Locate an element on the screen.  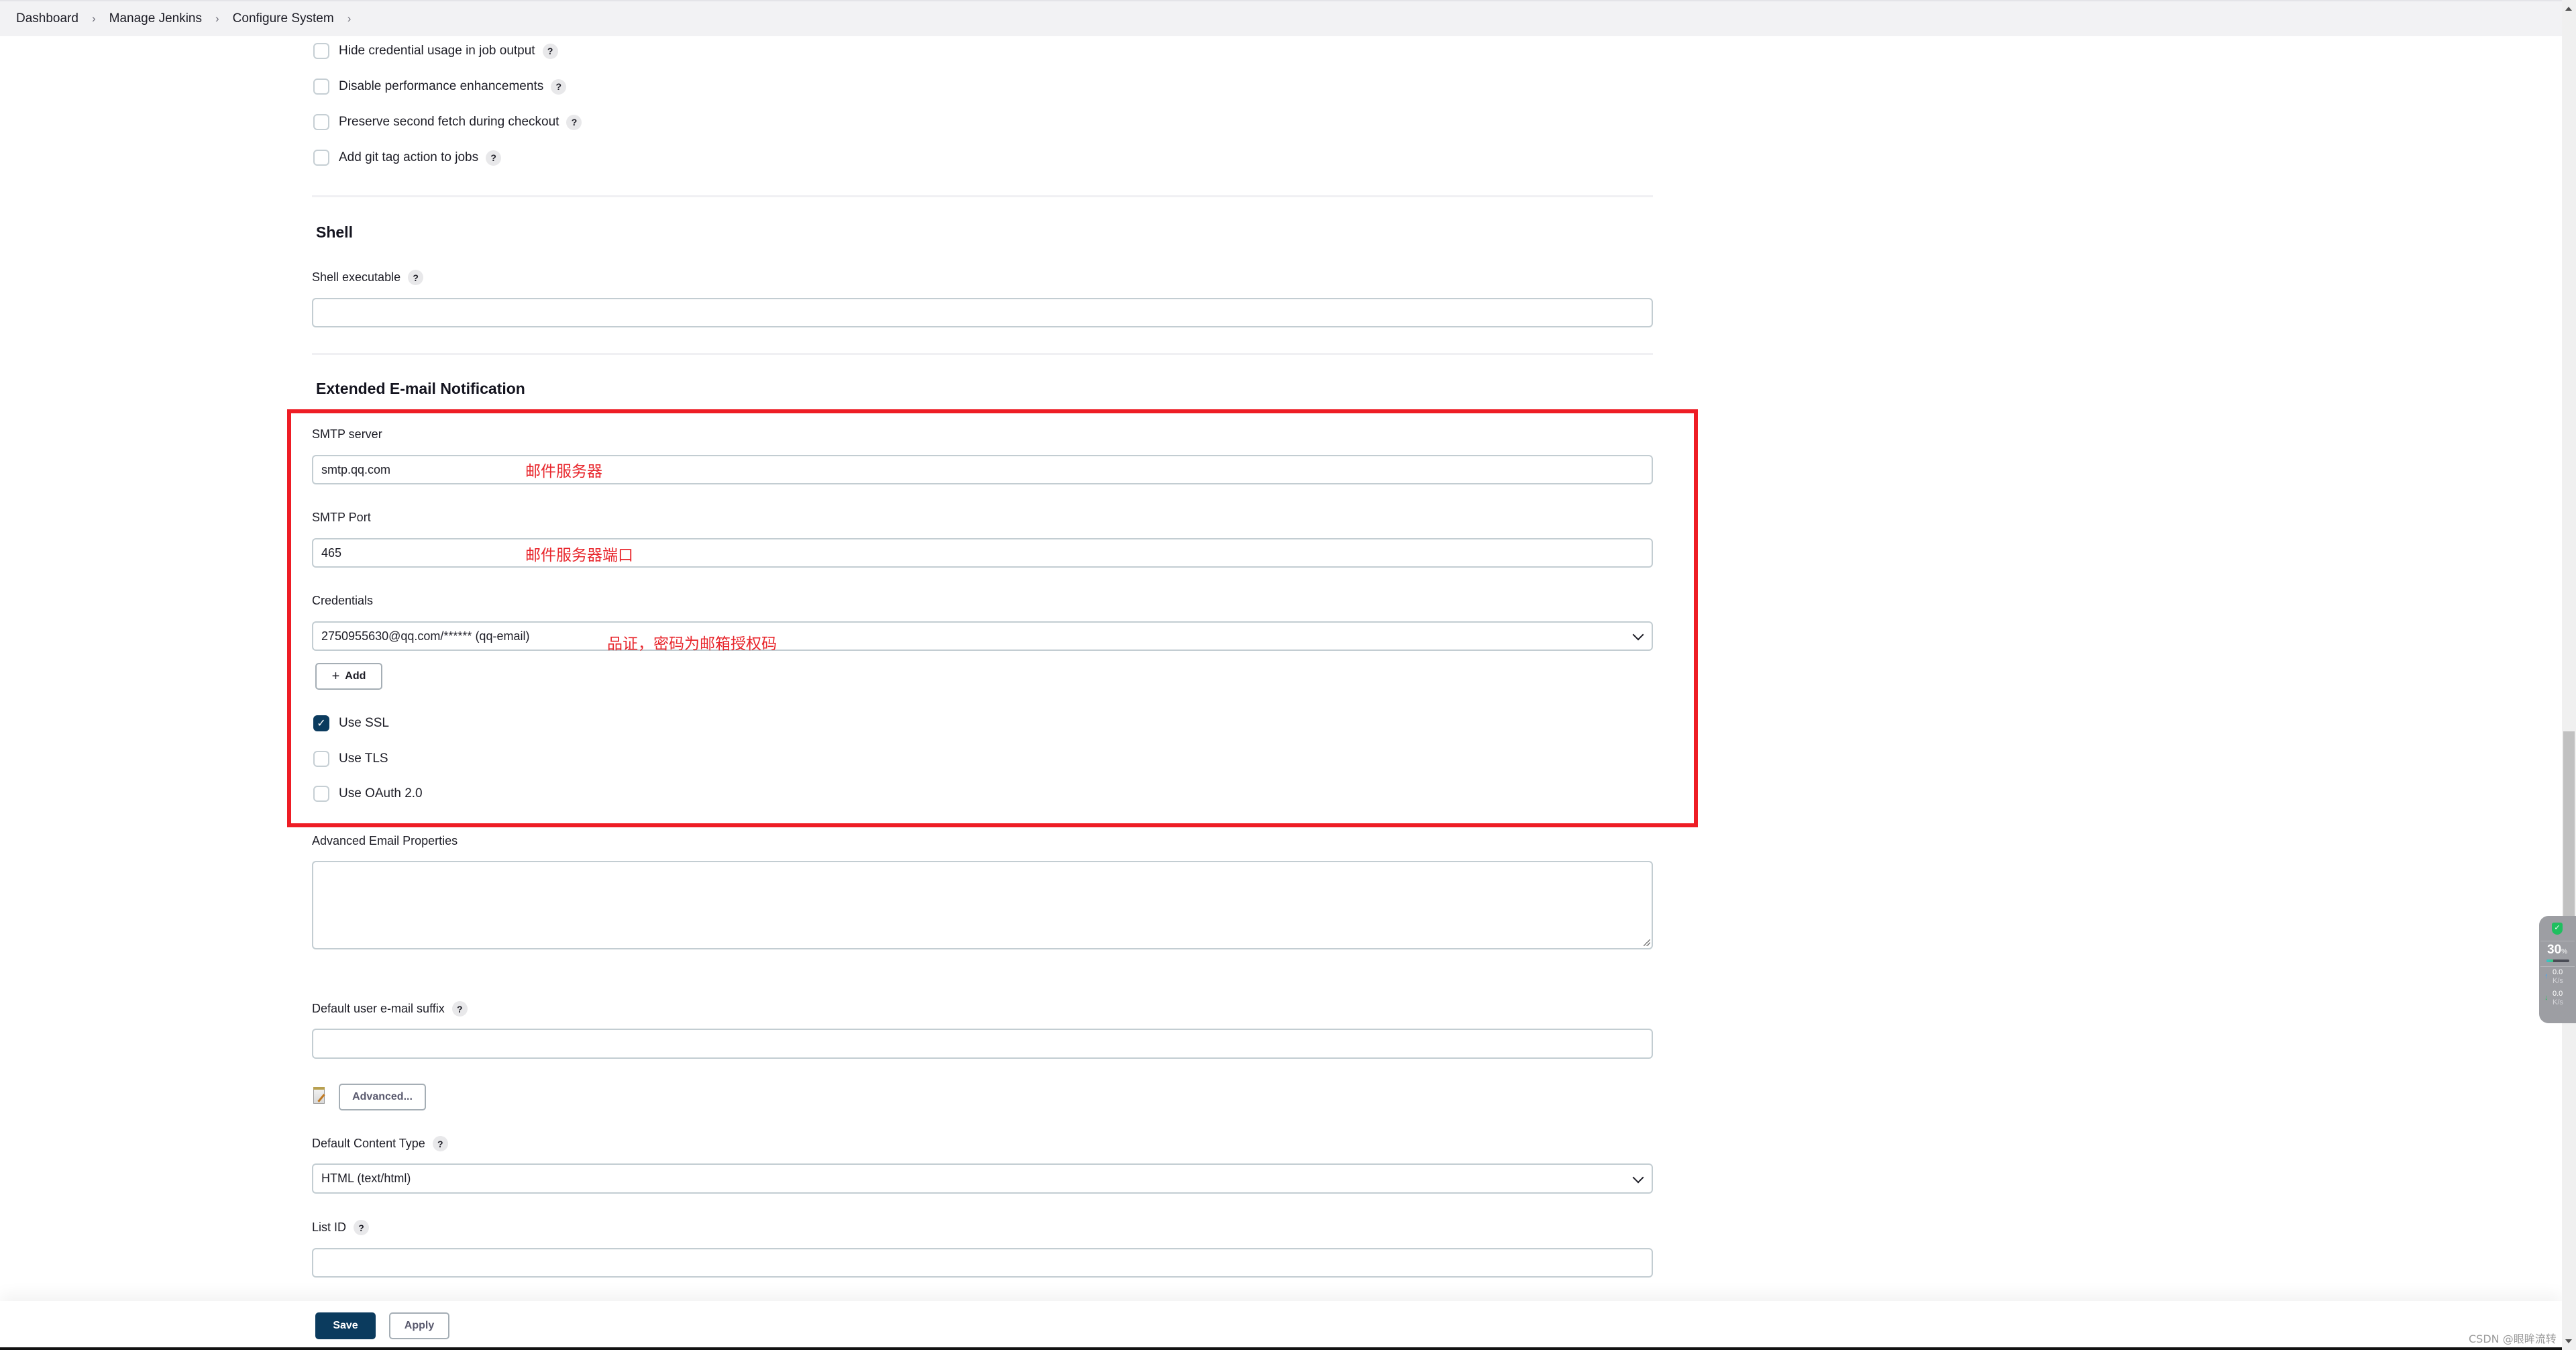
apply-button: Apply is located at coordinates (419, 1325).